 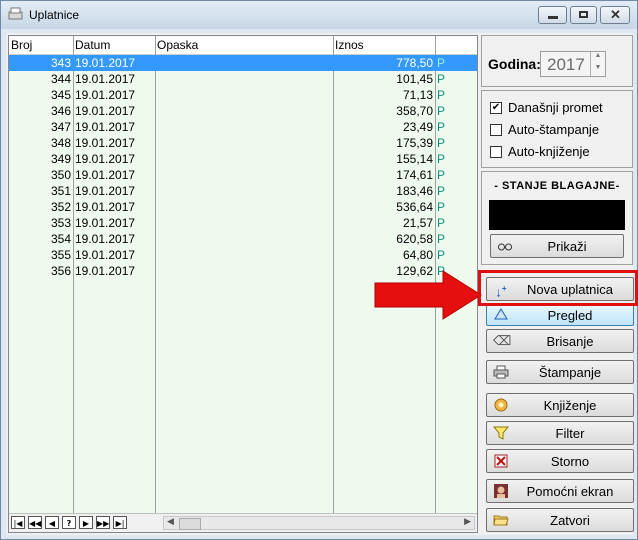 What do you see at coordinates (557, 186) in the screenshot?
I see `stanje-blagajne-title: - STANJE BLAGAJNE-` at bounding box center [557, 186].